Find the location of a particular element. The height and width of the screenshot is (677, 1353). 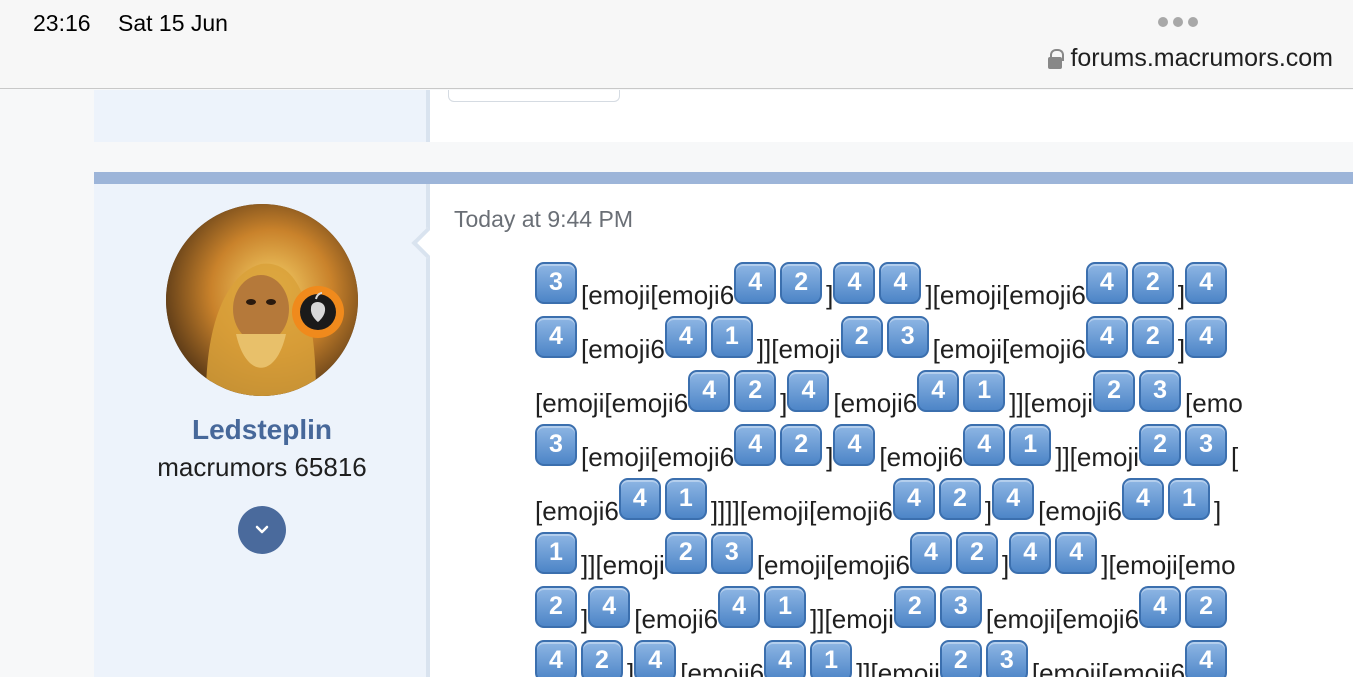

chevron-down-icon is located at coordinates (262, 529).